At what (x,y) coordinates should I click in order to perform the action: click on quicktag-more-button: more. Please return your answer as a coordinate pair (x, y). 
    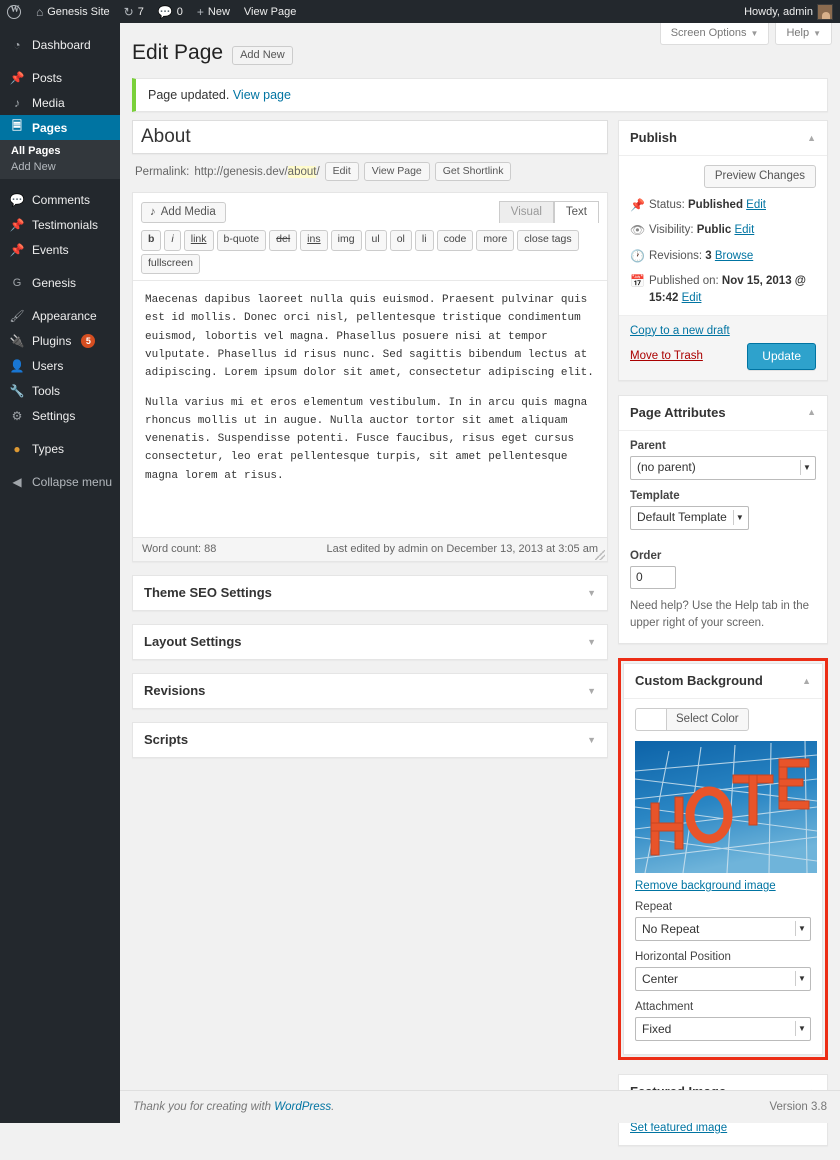
    Looking at the image, I should click on (495, 240).